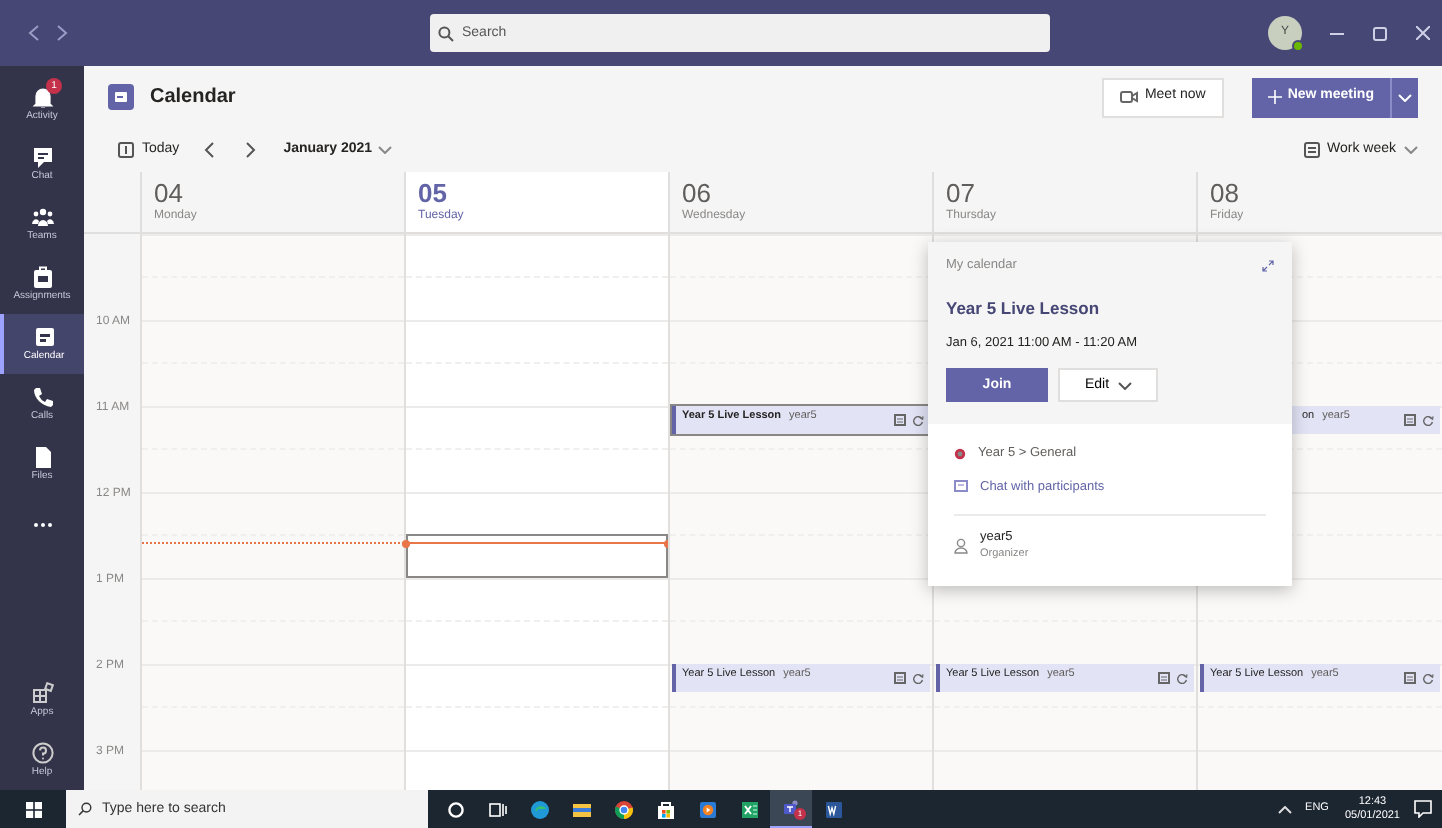  What do you see at coordinates (1274, 97) in the screenshot?
I see `plus-icon` at bounding box center [1274, 97].